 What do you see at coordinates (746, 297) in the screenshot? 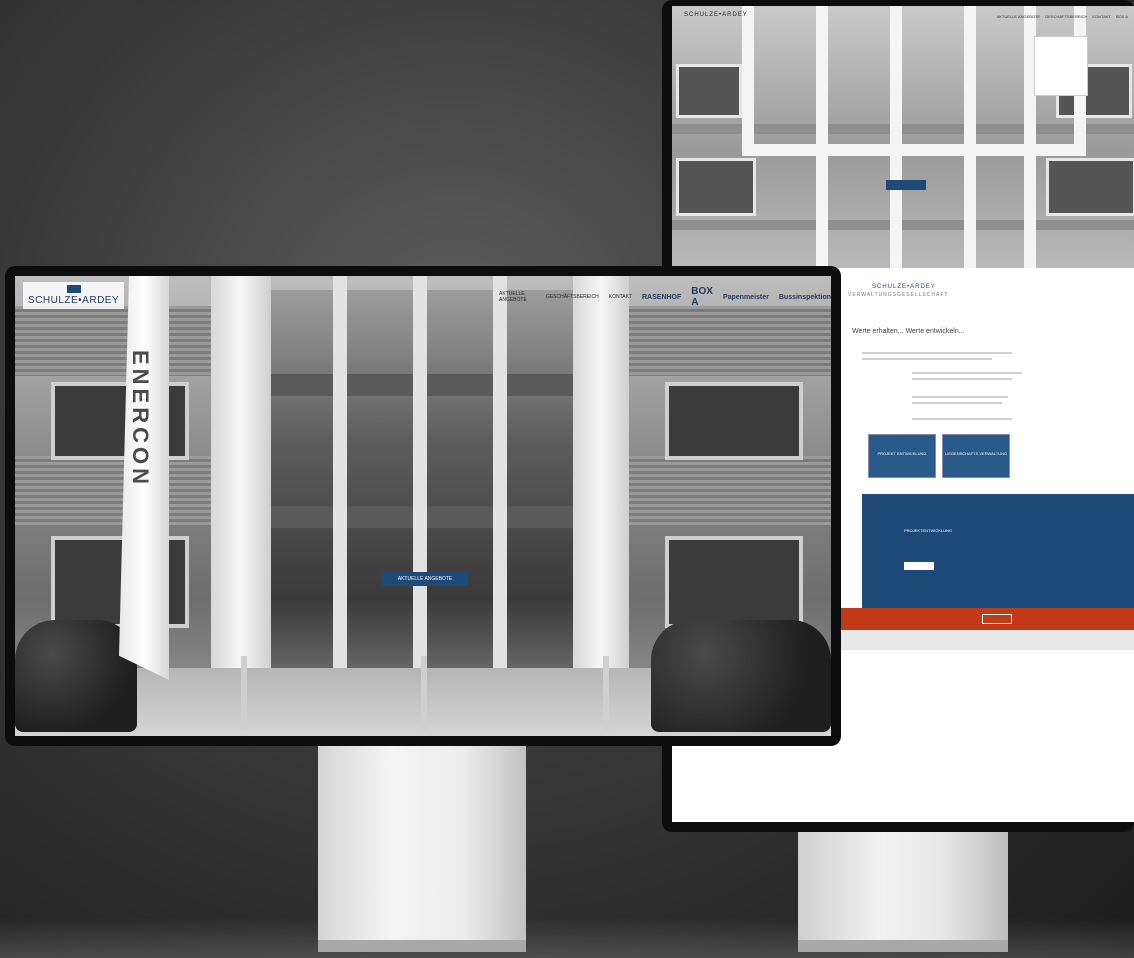
I see `brand-link-papenmeister: Papenmeister` at bounding box center [746, 297].